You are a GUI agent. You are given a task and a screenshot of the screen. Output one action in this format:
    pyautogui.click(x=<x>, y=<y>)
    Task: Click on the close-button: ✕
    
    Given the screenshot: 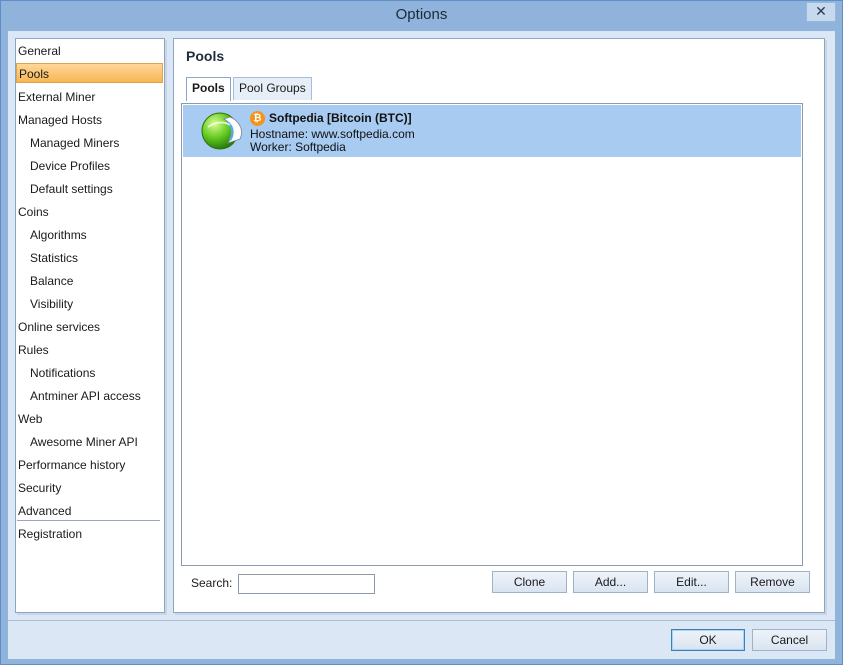 What is the action you would take?
    pyautogui.click(x=821, y=12)
    